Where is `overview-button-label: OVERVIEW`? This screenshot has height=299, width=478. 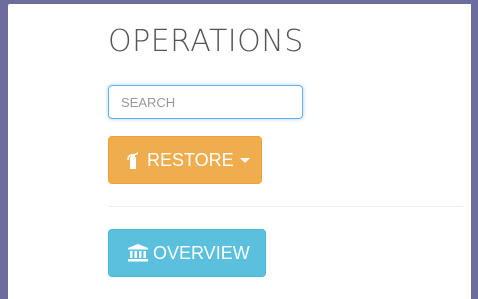
overview-button-label: OVERVIEW is located at coordinates (201, 252).